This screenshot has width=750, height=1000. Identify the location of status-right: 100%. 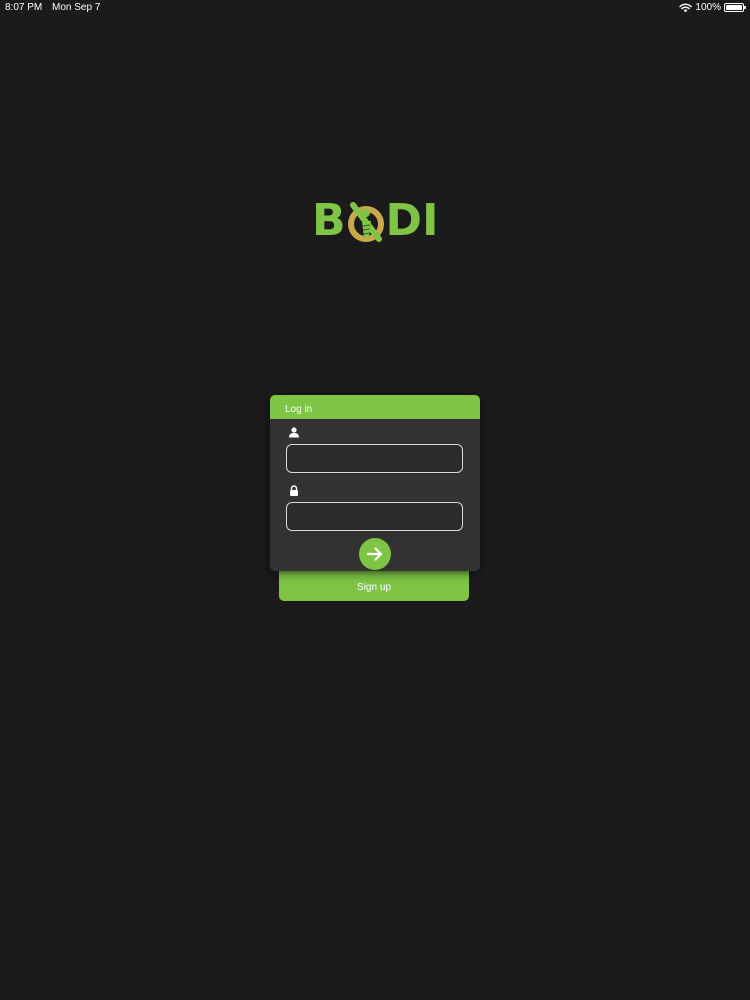
(712, 7).